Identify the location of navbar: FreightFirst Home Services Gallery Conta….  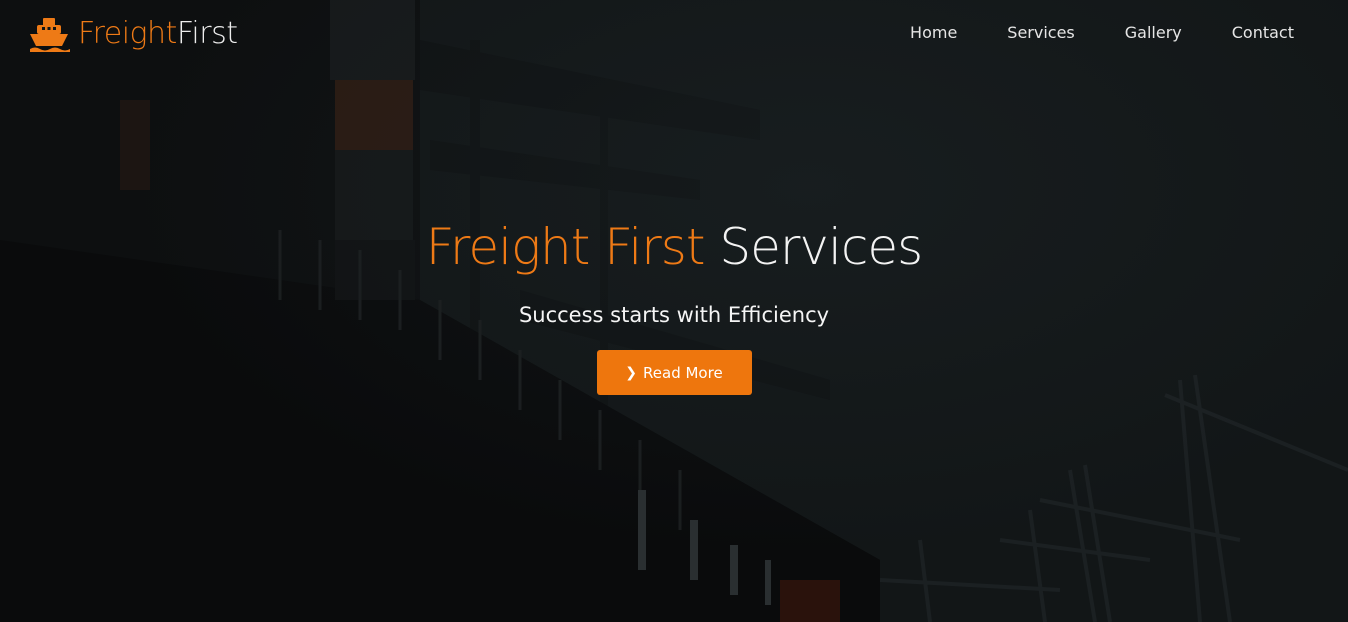
(674, 34).